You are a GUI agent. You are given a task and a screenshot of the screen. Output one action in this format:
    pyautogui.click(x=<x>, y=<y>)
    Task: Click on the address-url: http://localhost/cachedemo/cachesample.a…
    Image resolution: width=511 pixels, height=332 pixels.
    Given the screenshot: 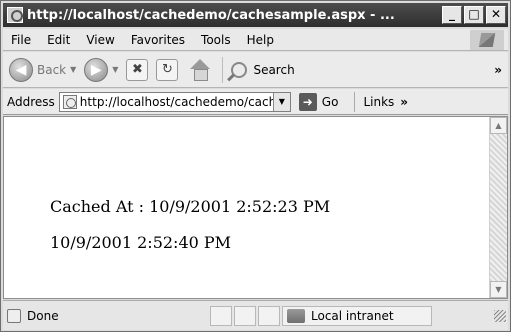 What is the action you would take?
    pyautogui.click(x=176, y=102)
    